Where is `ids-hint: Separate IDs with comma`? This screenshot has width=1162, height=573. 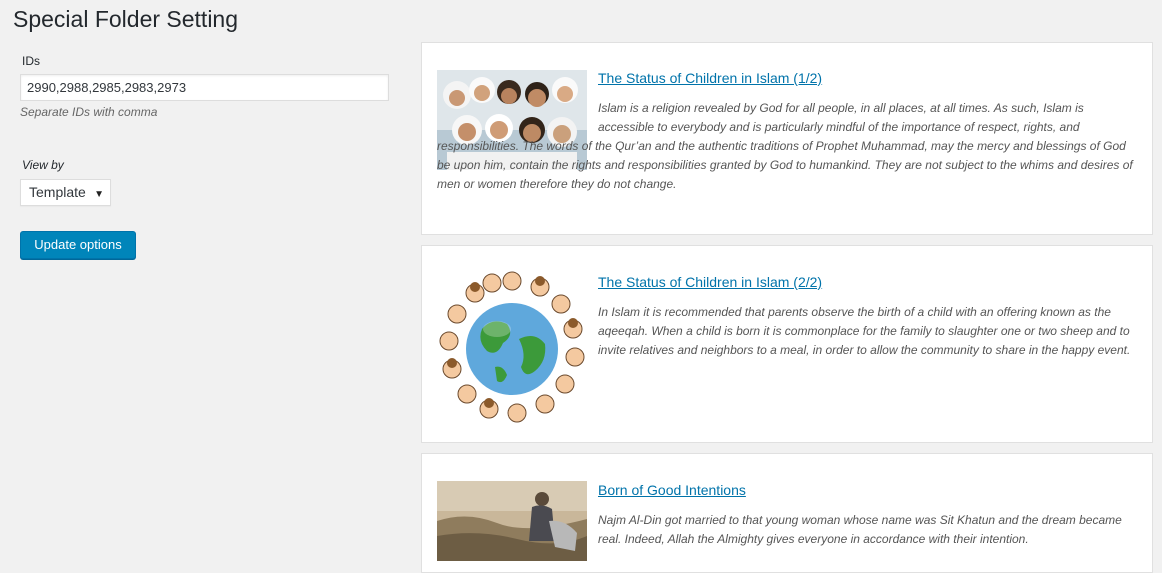 ids-hint: Separate IDs with comma is located at coordinates (89, 112).